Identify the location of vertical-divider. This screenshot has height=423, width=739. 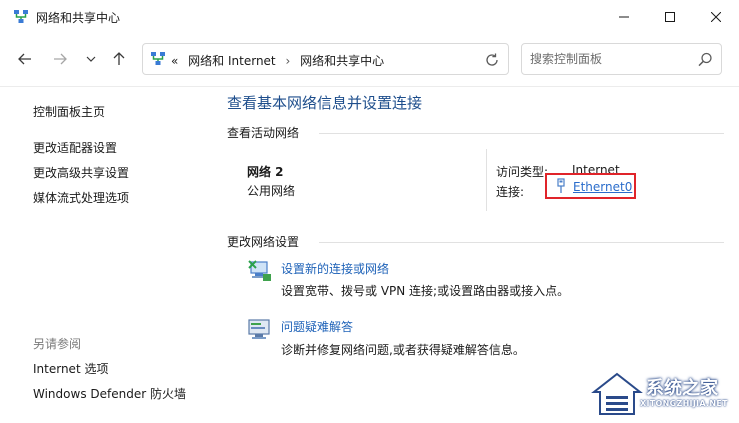
(486, 180).